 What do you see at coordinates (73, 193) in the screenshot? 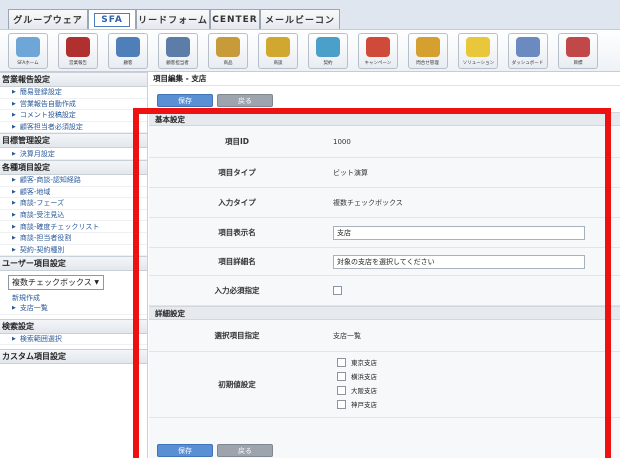
I see `sidebar-item: ▶ 顧客-地域` at bounding box center [73, 193].